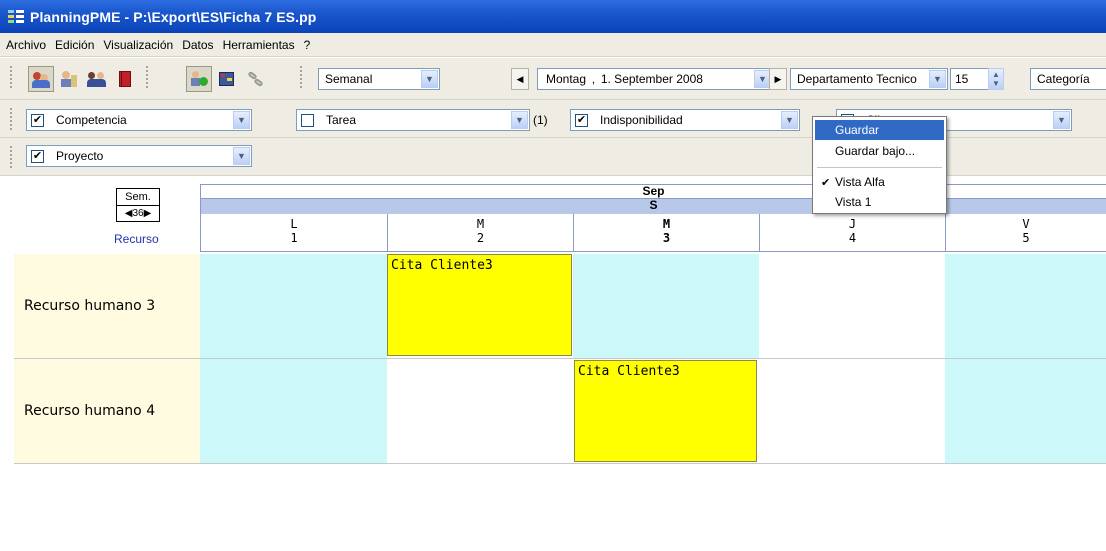  I want to click on grid-view-button, so click(227, 79).